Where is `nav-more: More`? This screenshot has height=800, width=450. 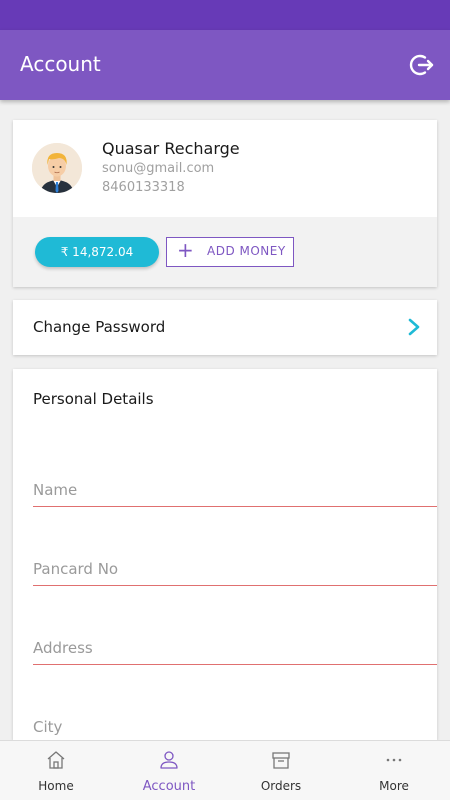 nav-more: More is located at coordinates (394, 770).